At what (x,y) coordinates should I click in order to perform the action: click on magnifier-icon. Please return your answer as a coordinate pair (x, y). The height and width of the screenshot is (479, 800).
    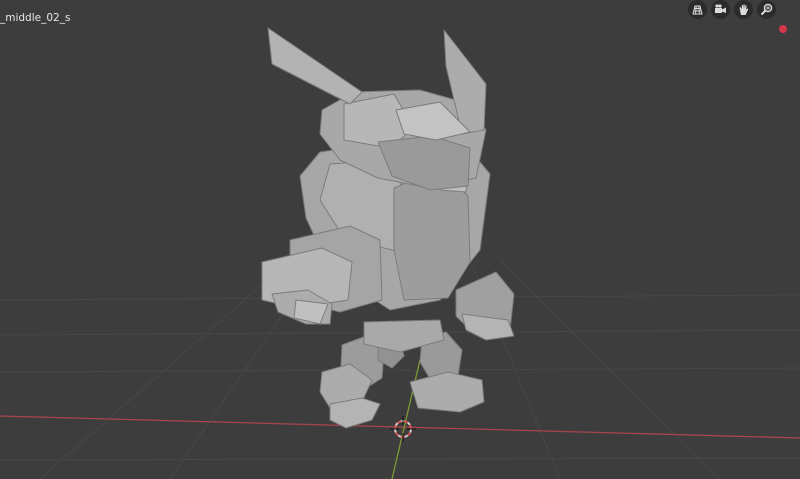
    Looking at the image, I should click on (766, 9).